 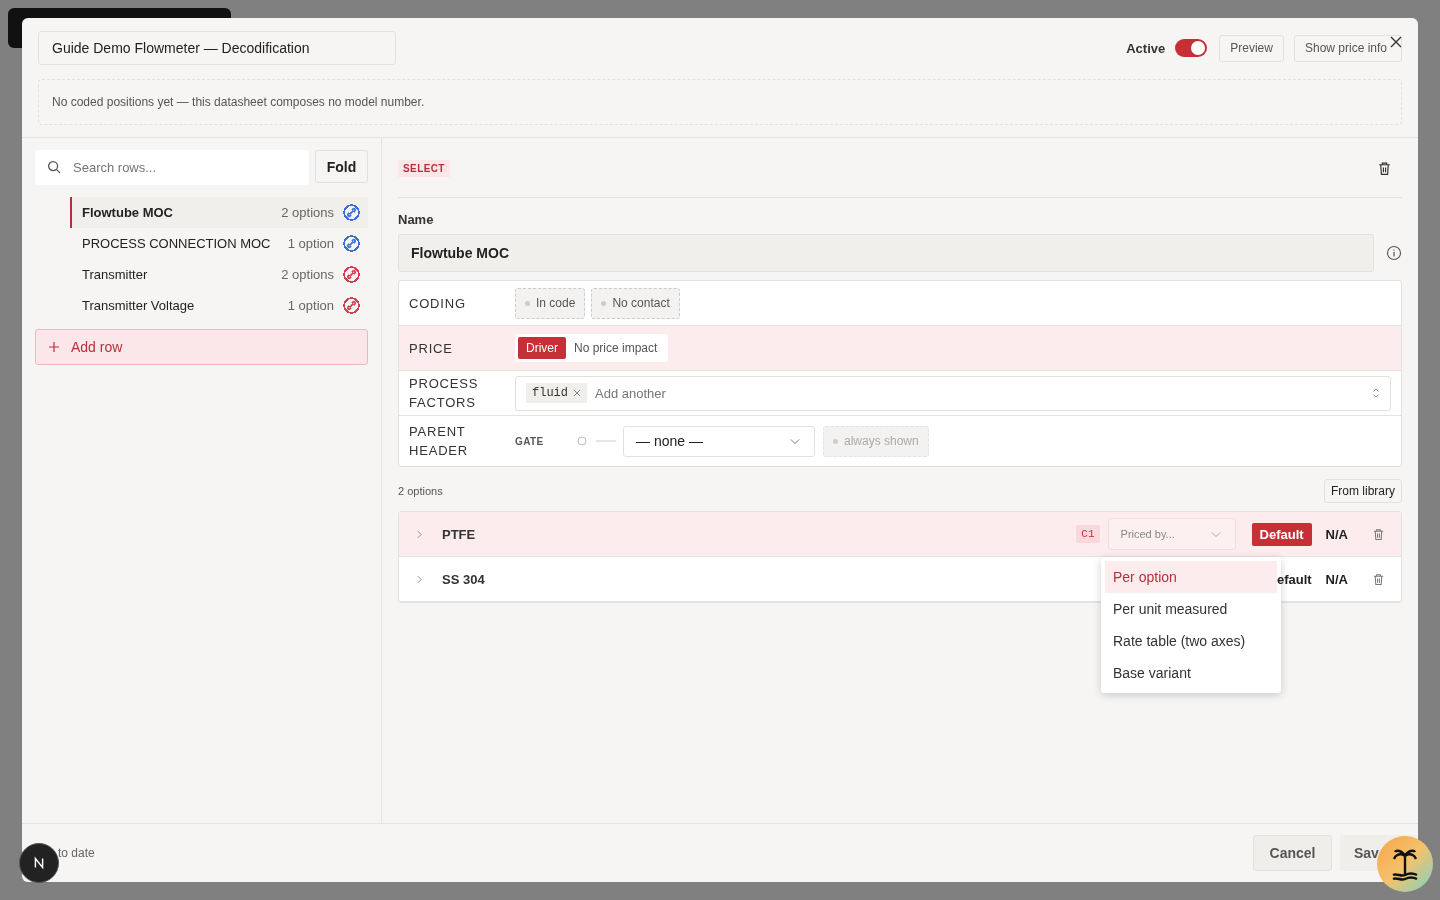 What do you see at coordinates (1281, 534) in the screenshot?
I see `default-button: Default` at bounding box center [1281, 534].